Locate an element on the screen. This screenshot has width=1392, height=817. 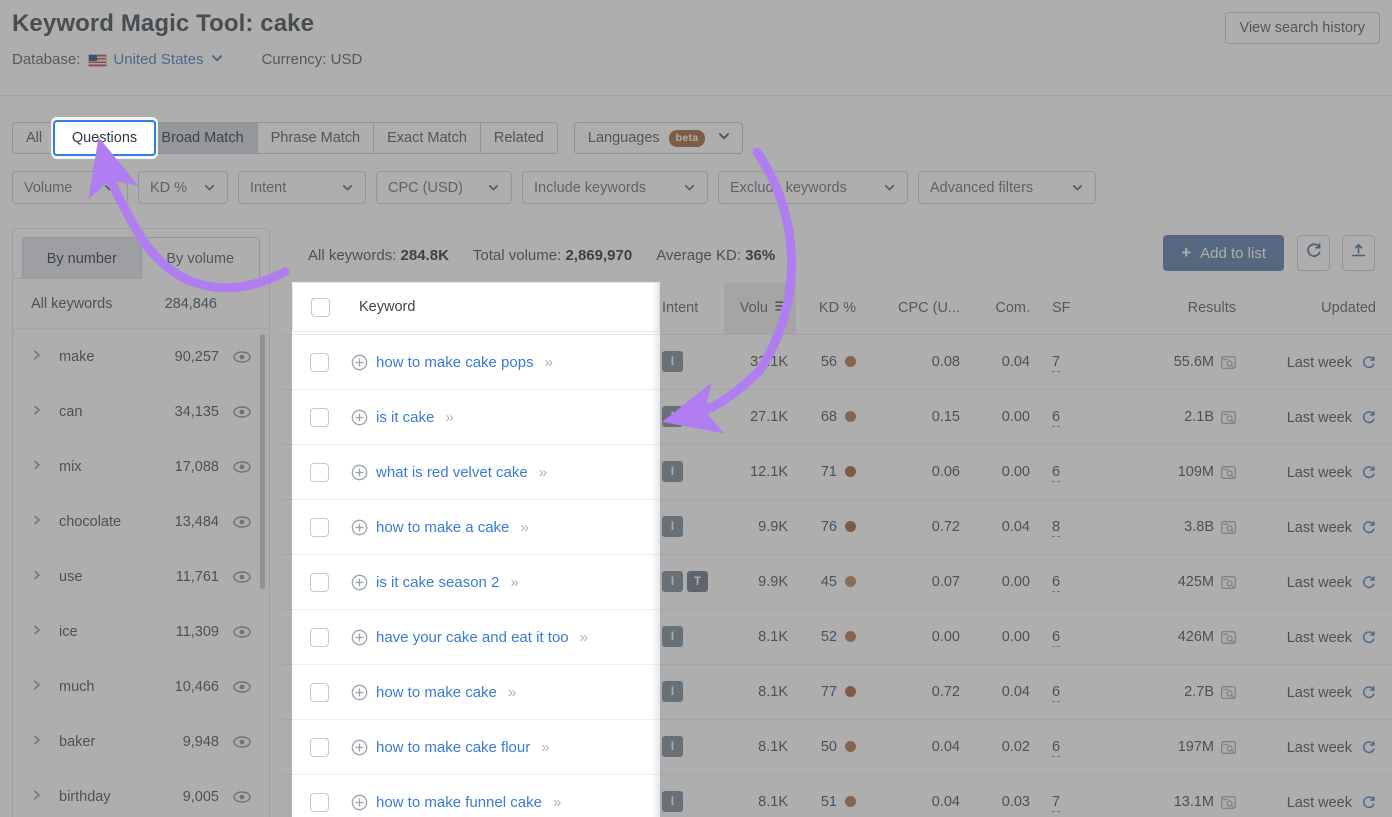
sidebar-tab-by-number: By number is located at coordinates (82, 258).